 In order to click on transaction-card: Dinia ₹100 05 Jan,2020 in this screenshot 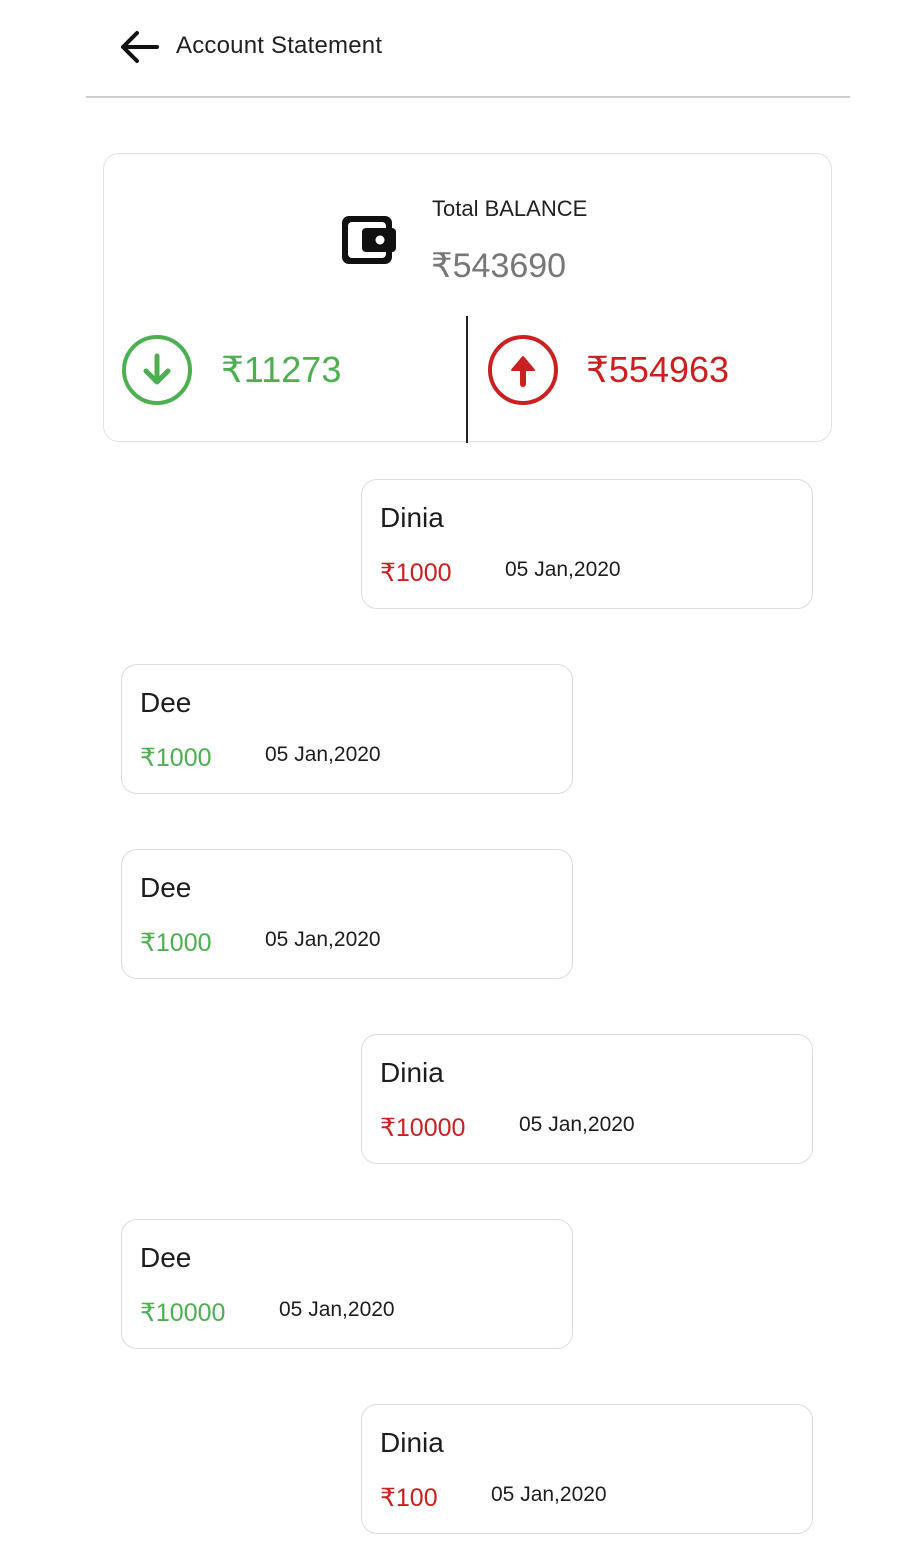, I will do `click(587, 1469)`.